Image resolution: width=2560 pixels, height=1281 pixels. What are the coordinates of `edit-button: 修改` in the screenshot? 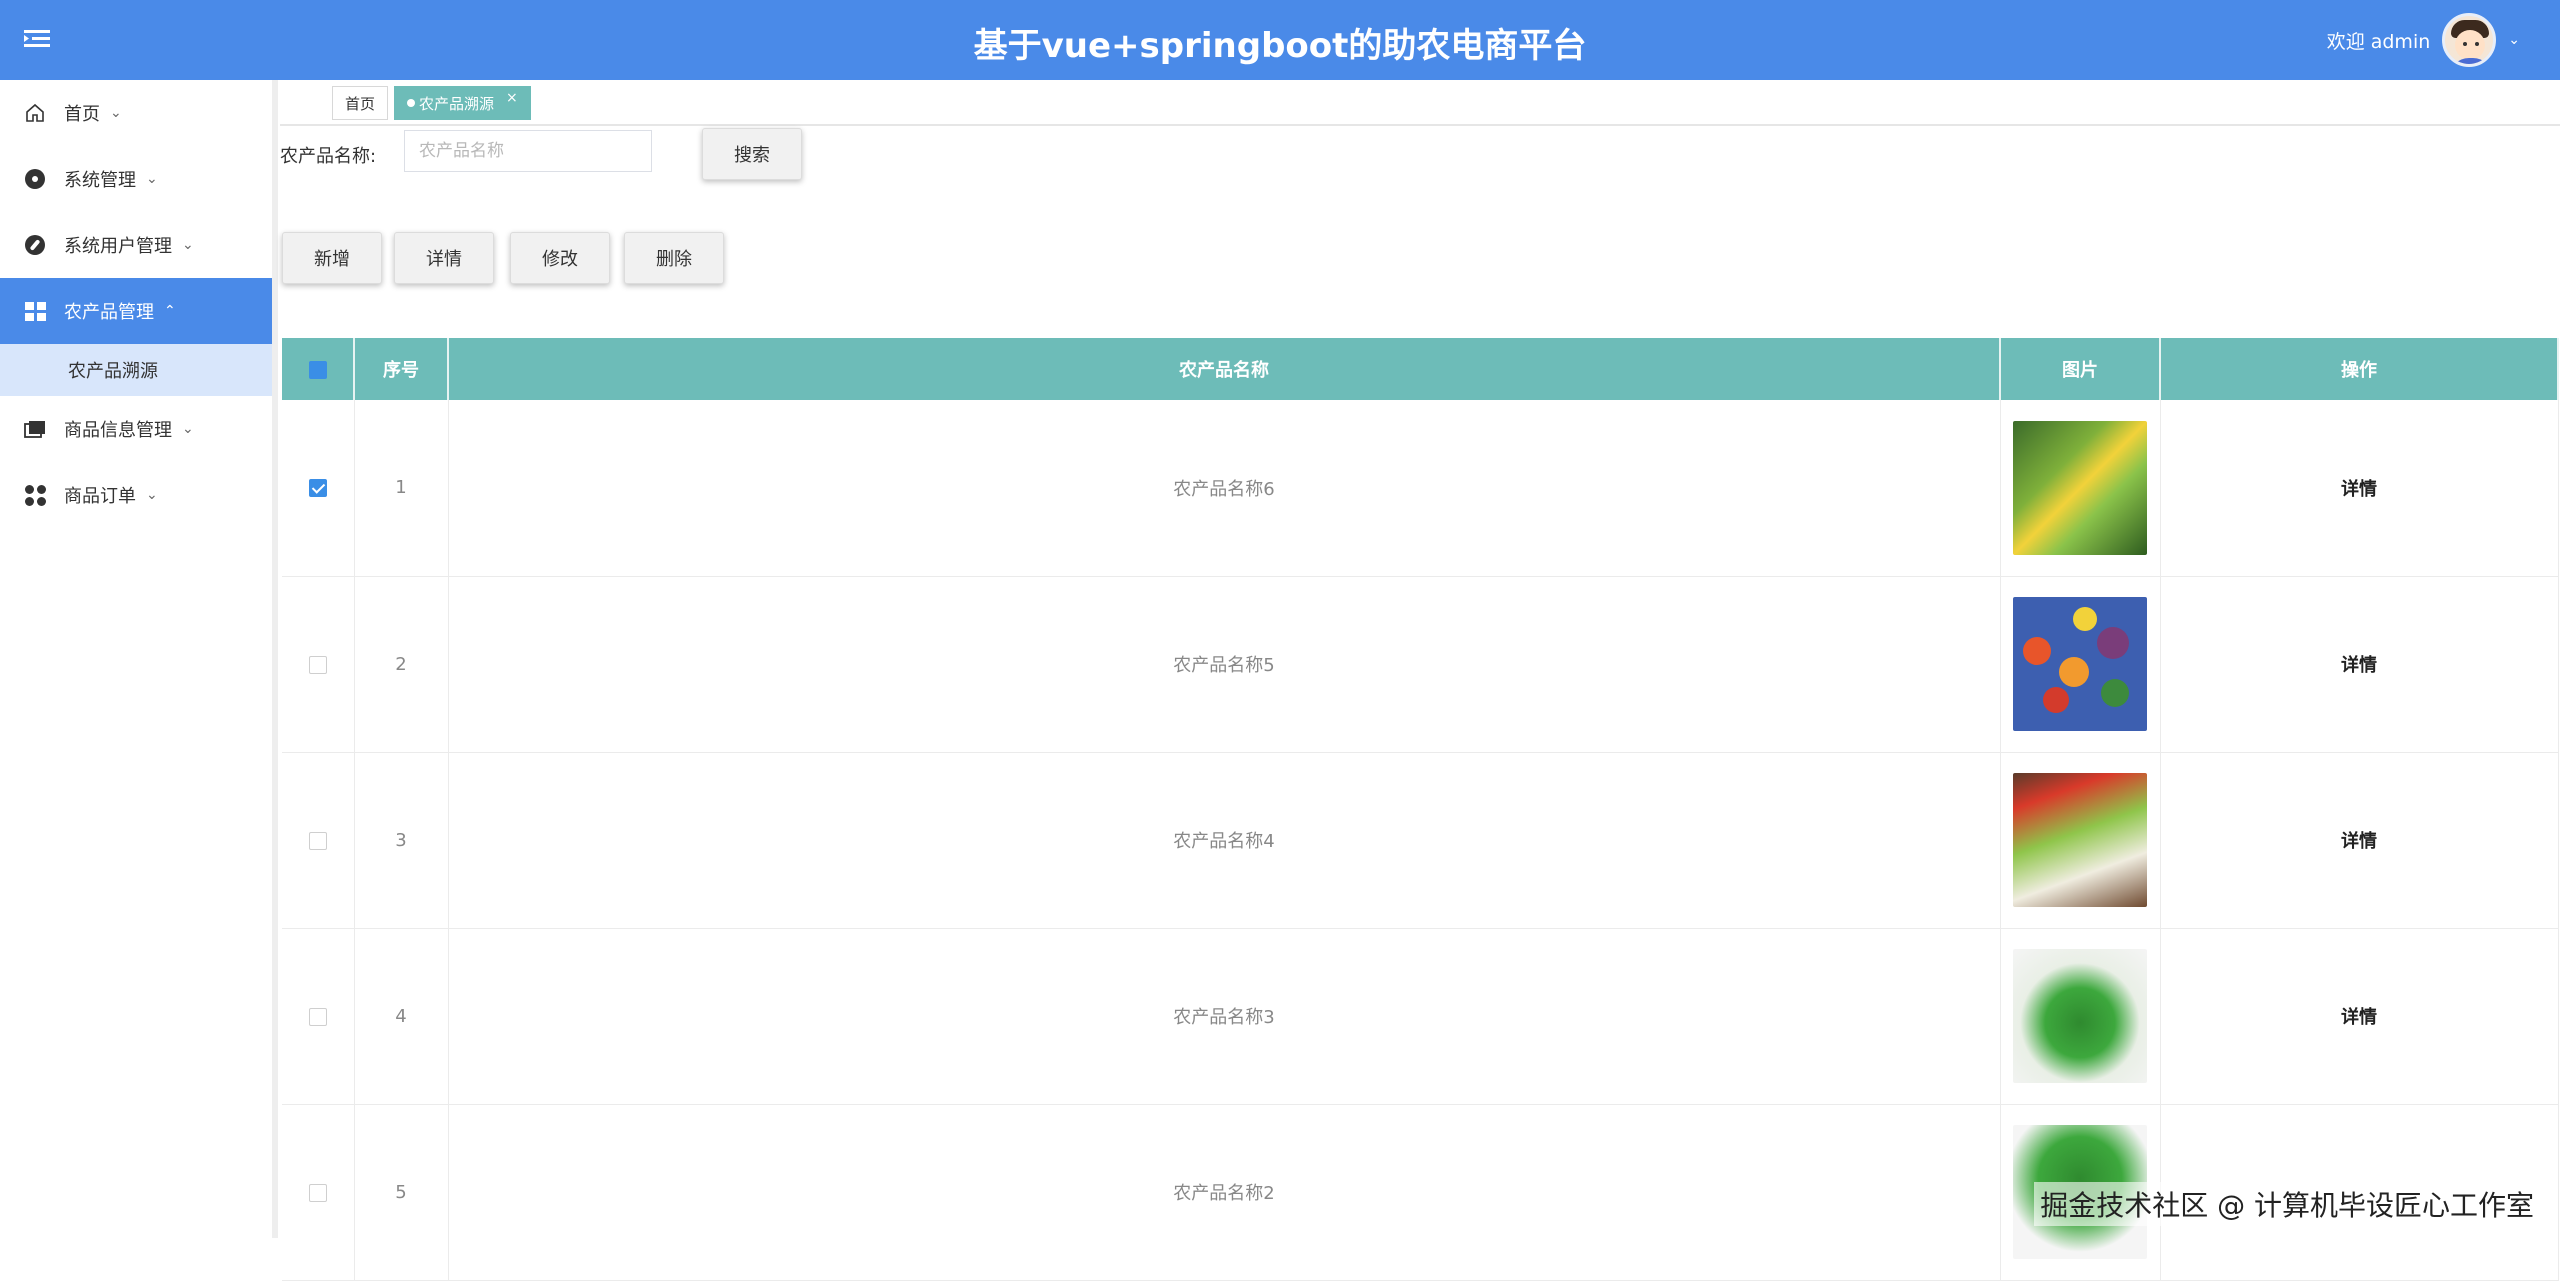 It's located at (560, 258).